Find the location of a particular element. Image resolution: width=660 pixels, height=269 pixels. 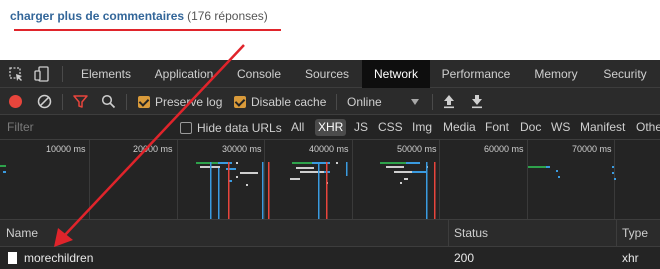

throttling-value: Online is located at coordinates (364, 101).